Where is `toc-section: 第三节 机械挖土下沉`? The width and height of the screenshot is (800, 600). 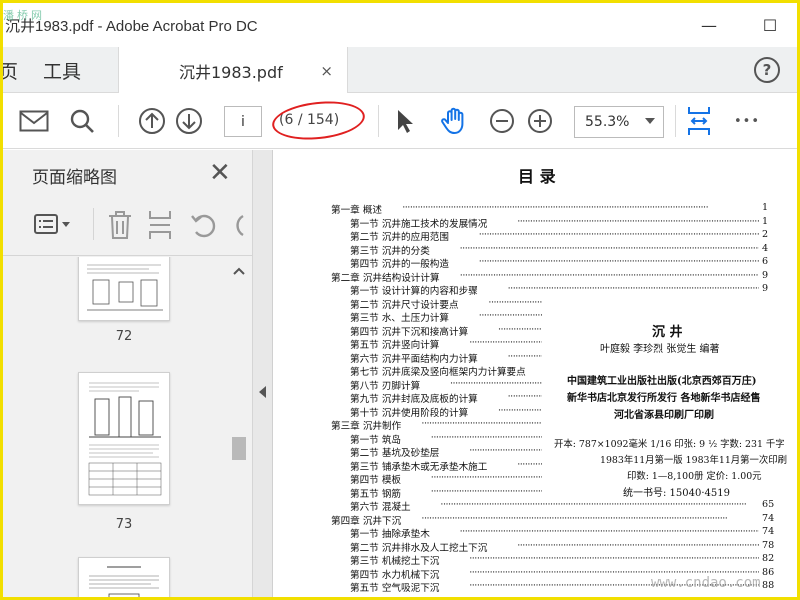 toc-section: 第三节 机械挖土下沉 is located at coordinates (394, 560).